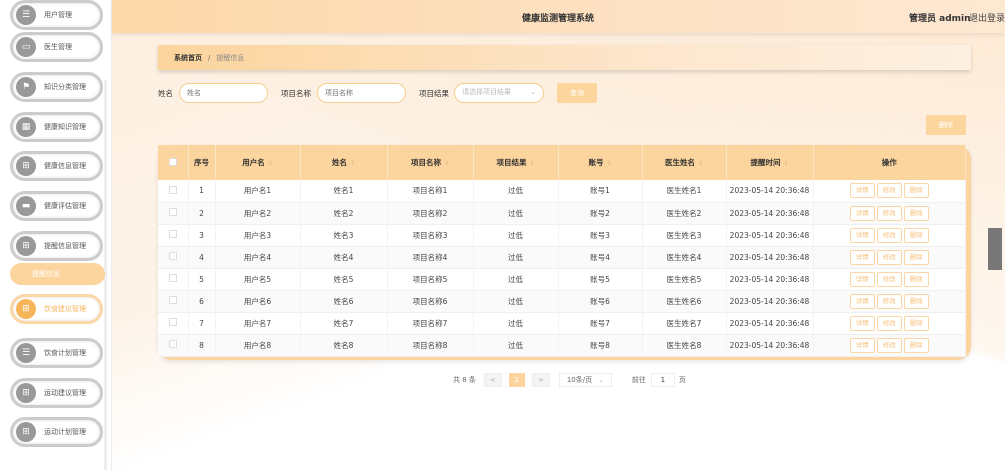  Describe the element at coordinates (57, 274) in the screenshot. I see `submenu-item-reminder: 提醒信息` at that location.